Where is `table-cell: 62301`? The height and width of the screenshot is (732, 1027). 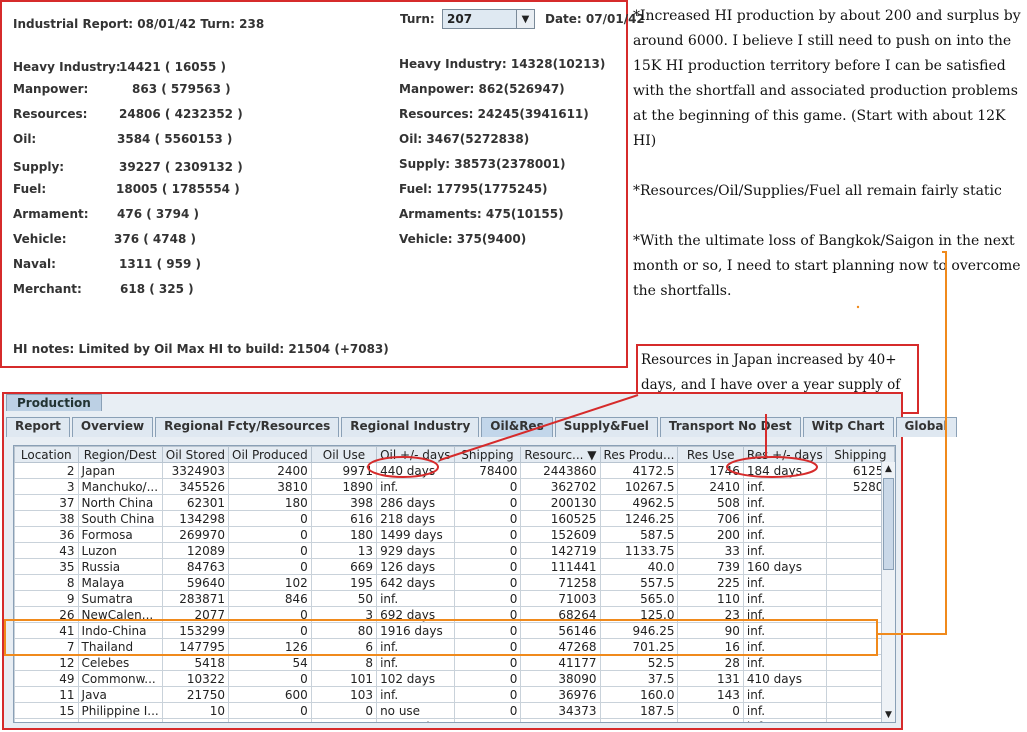
table-cell: 62301 is located at coordinates (195, 502).